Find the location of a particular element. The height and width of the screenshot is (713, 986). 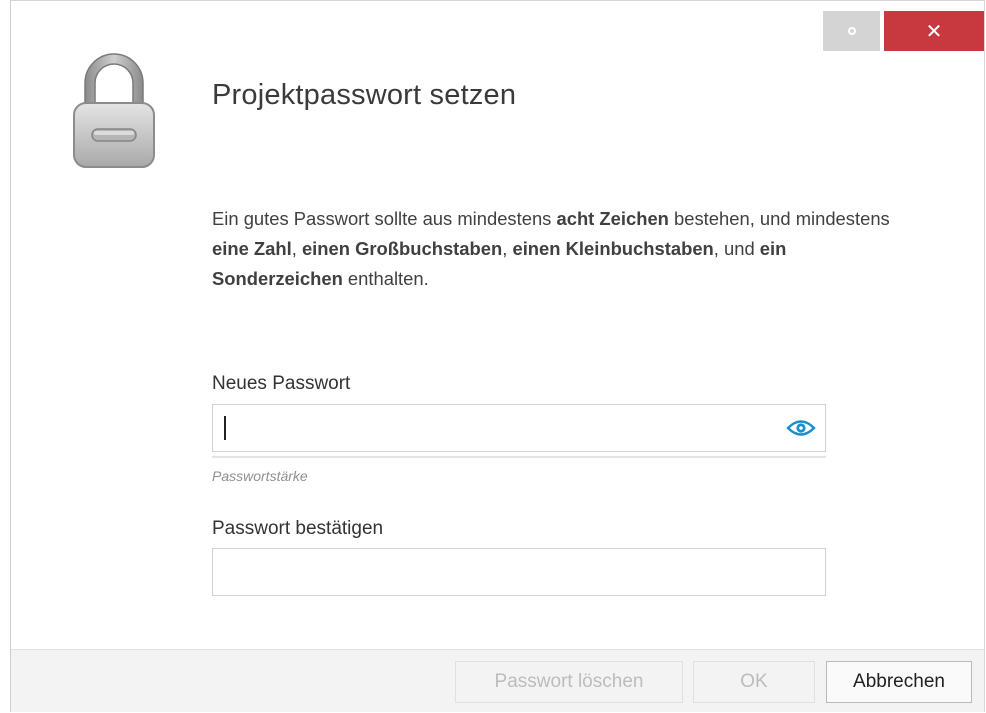

restore-button is located at coordinates (851, 31).